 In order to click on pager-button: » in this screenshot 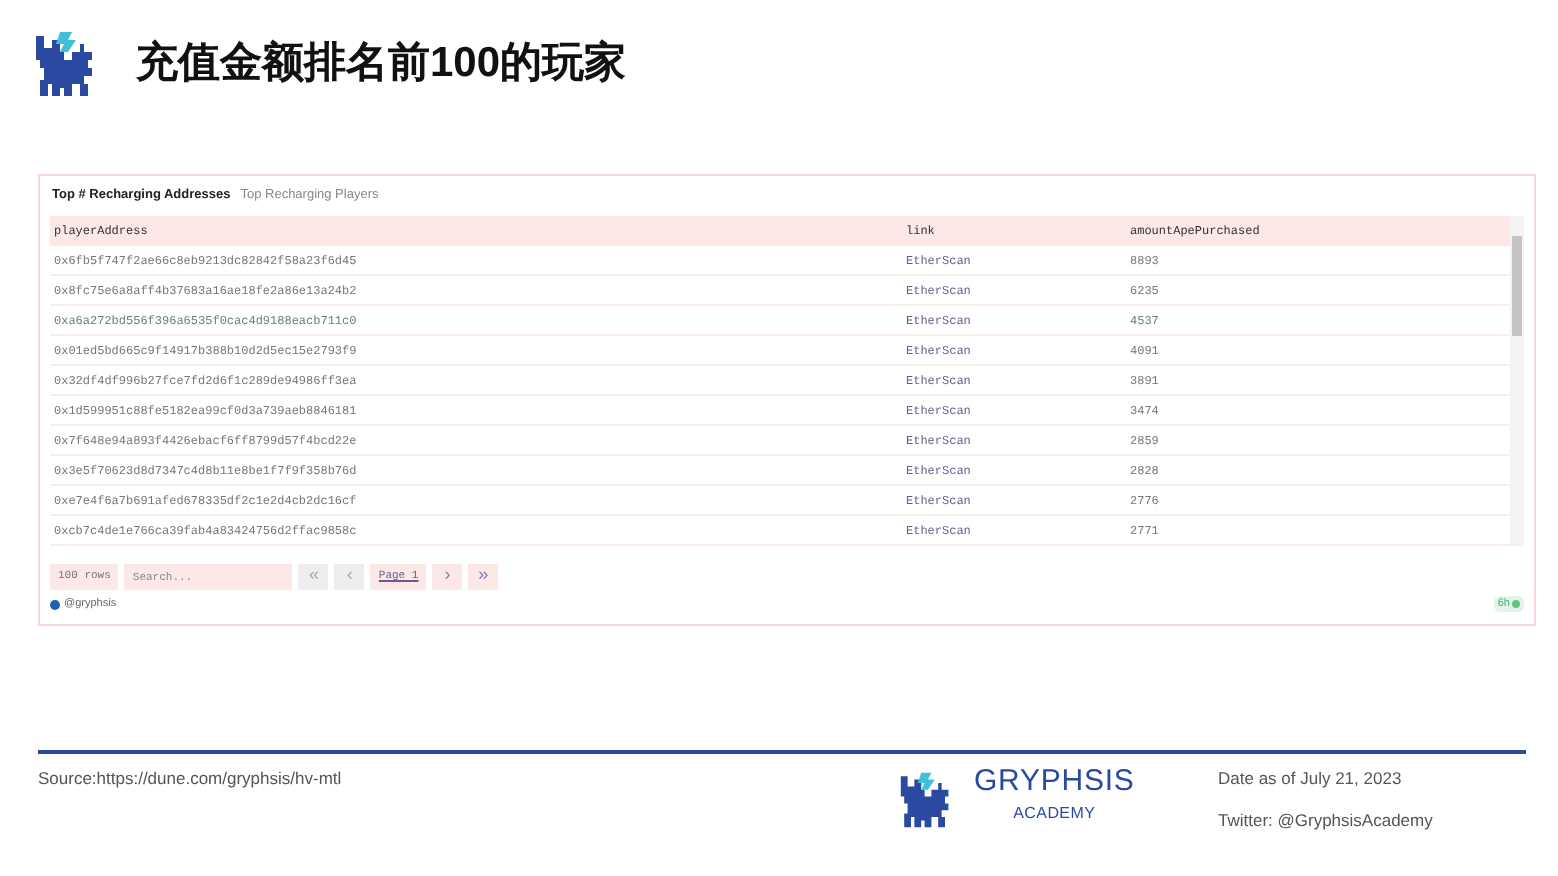, I will do `click(483, 577)`.